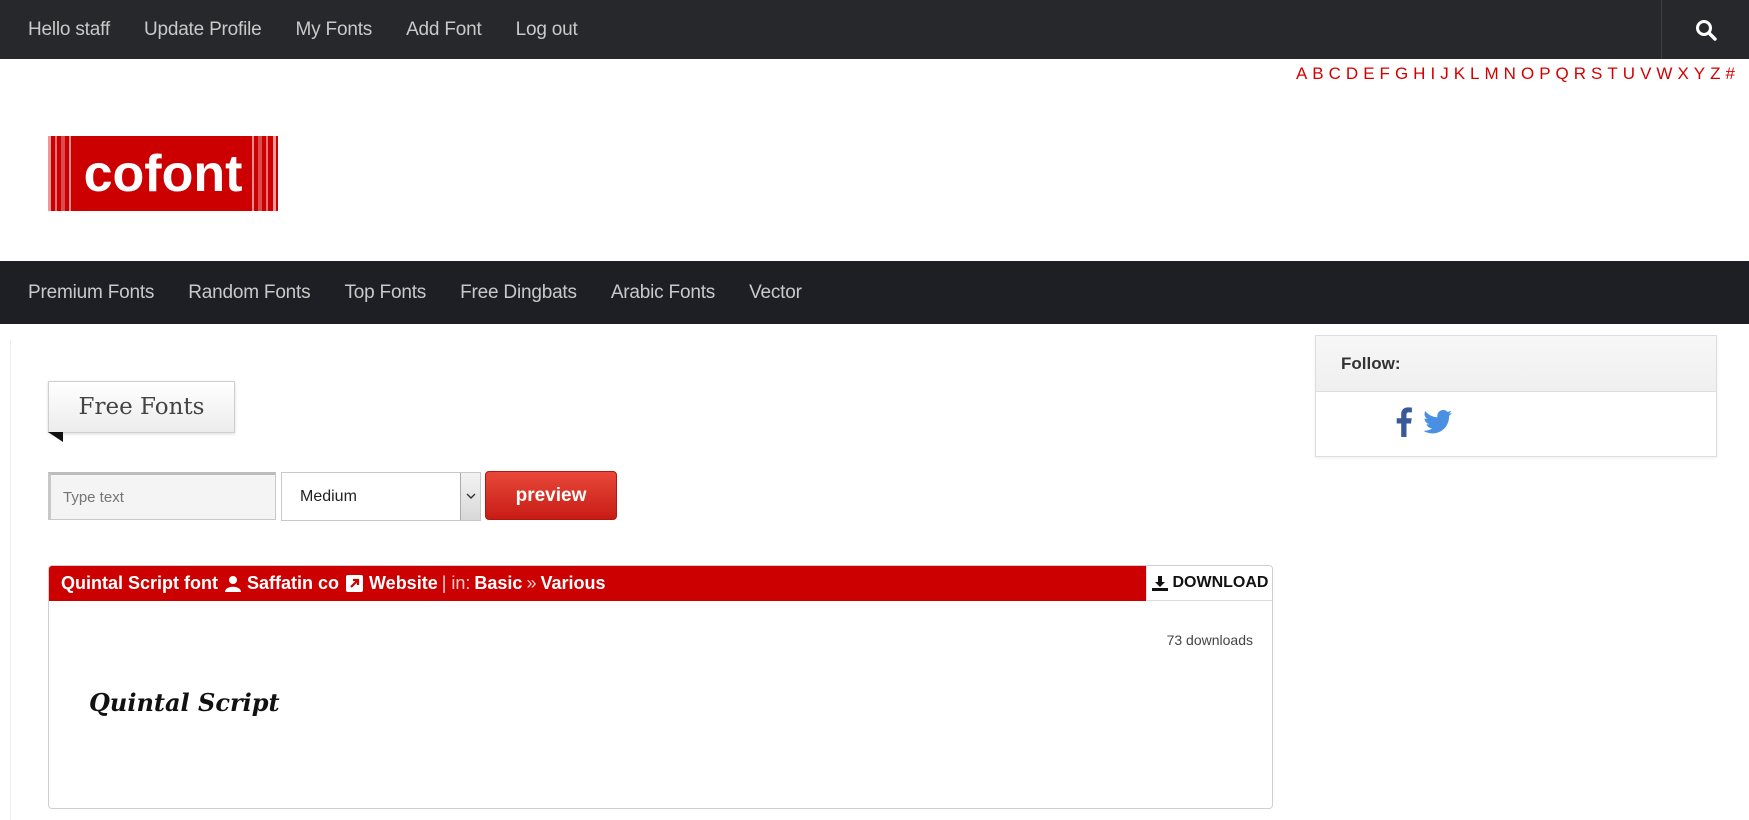 This screenshot has width=1749, height=820. What do you see at coordinates (1301, 74) in the screenshot?
I see `alphabet-link-a: A` at bounding box center [1301, 74].